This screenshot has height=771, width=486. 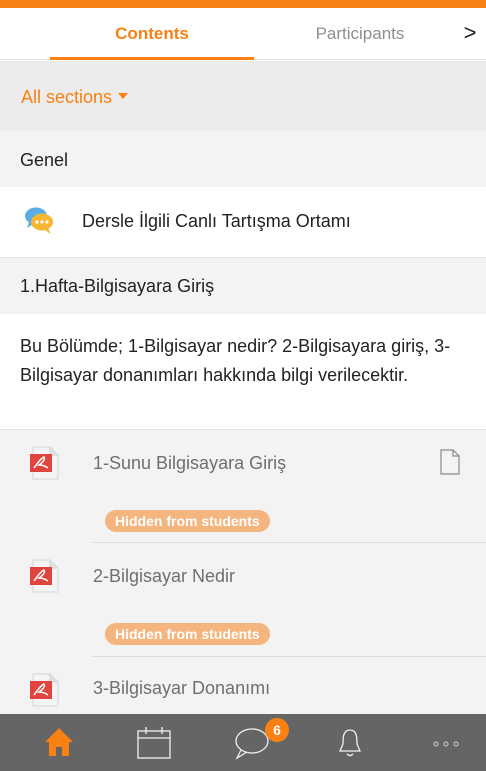 What do you see at coordinates (243, 96) in the screenshot?
I see `section-filter: All sections` at bounding box center [243, 96].